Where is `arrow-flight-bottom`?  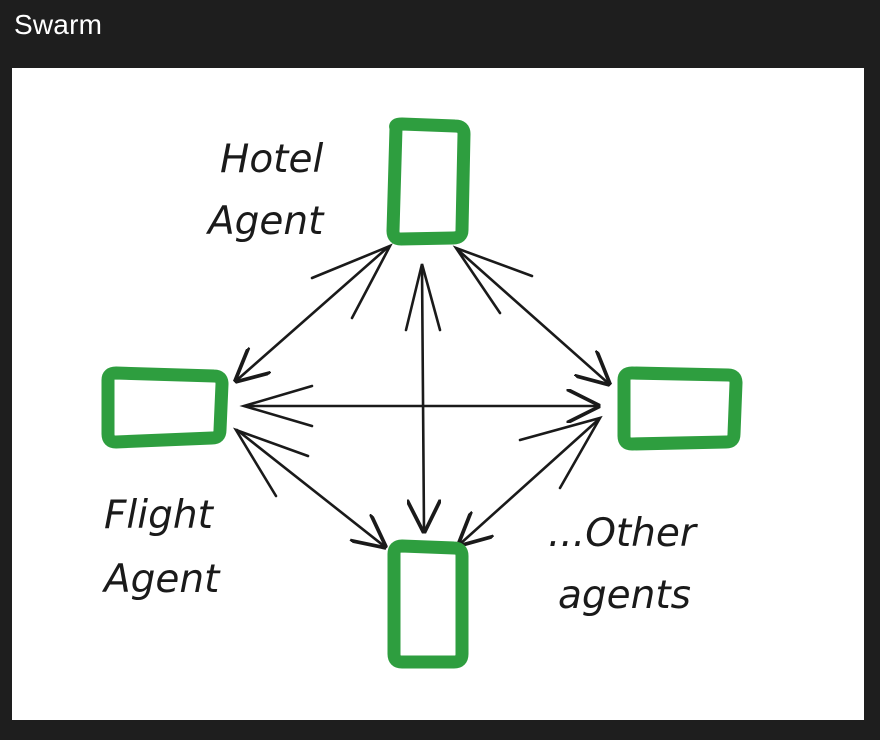
arrow-flight-bottom is located at coordinates (309, 487).